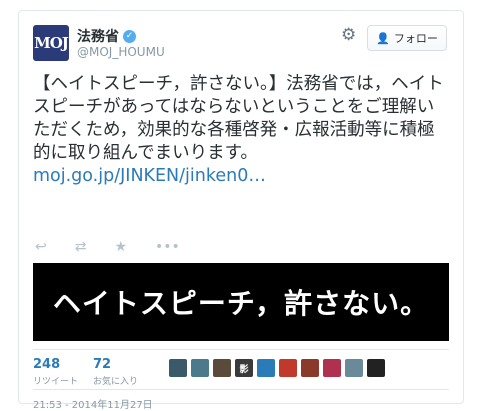 Image resolution: width=480 pixels, height=411 pixels. I want to click on tweet-timestamp: 21:53 - 2014年11月27日, so click(93, 403).